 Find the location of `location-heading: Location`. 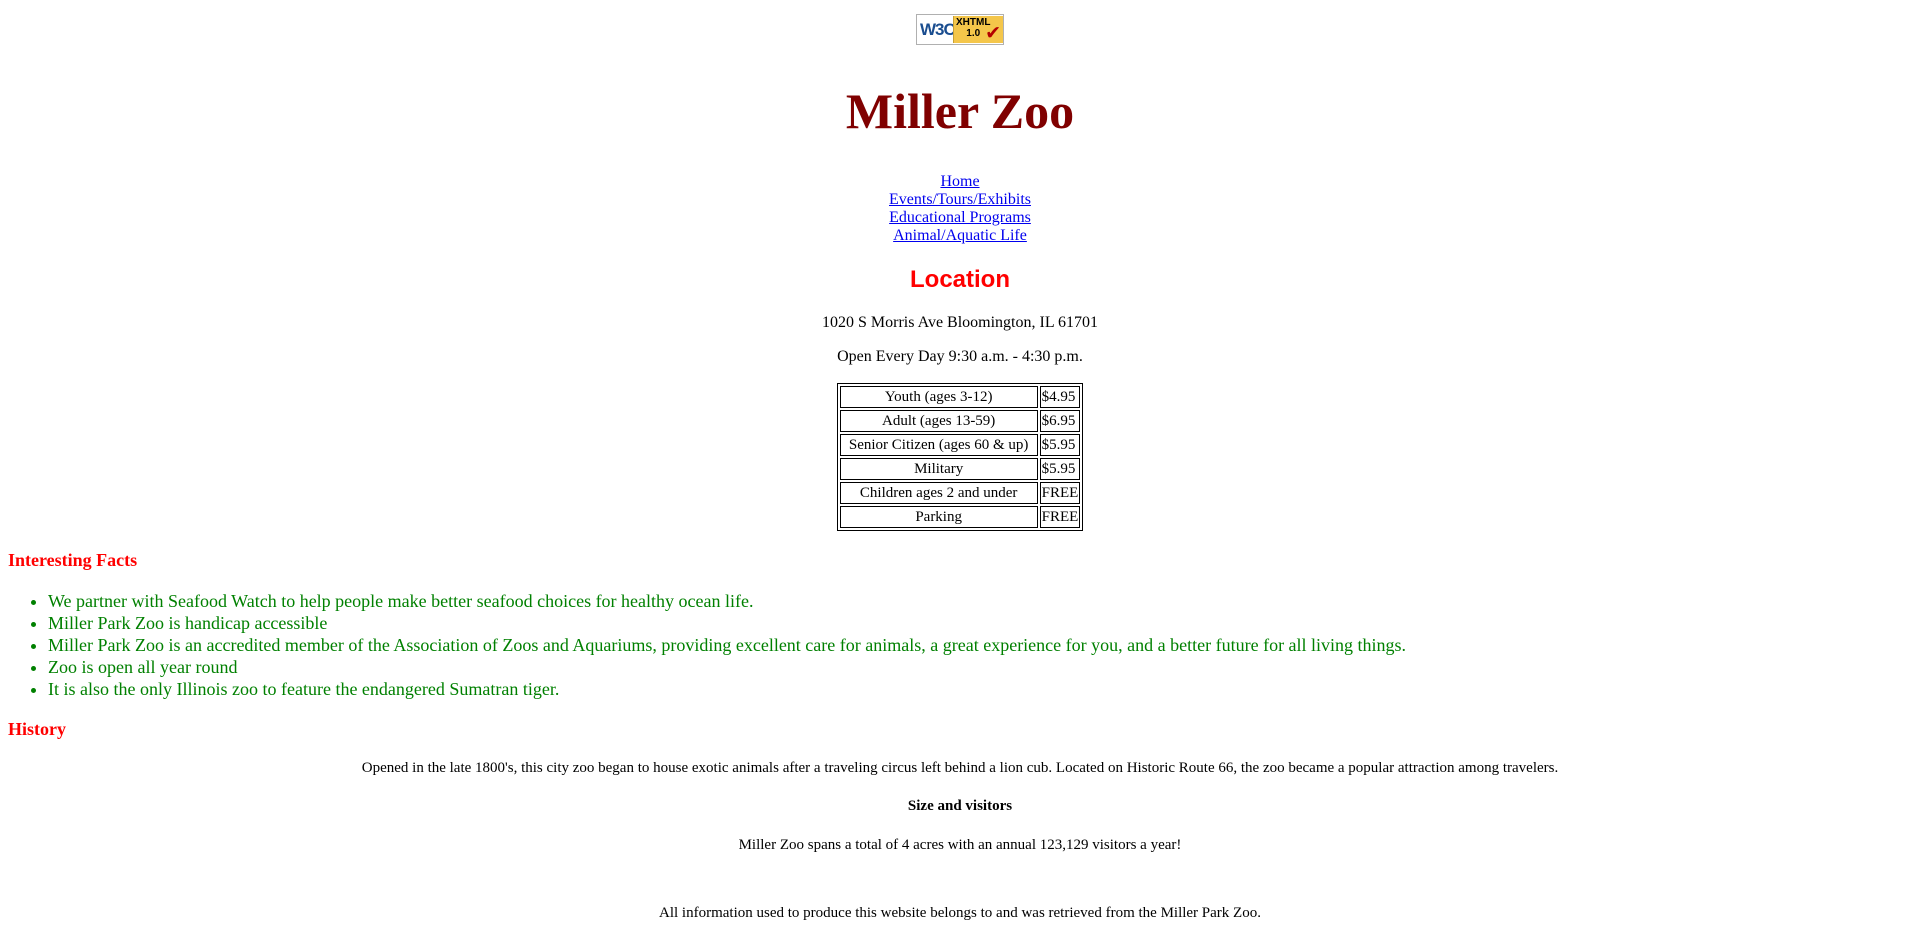

location-heading: Location is located at coordinates (960, 279).